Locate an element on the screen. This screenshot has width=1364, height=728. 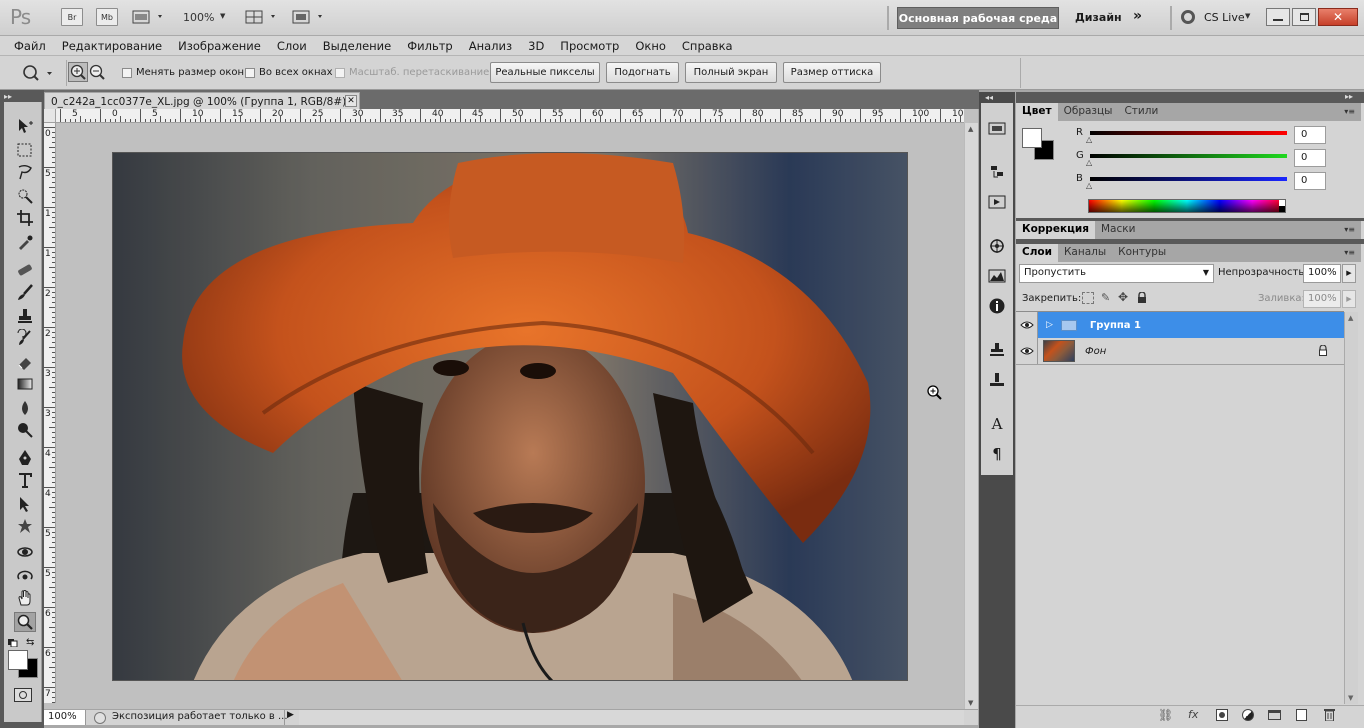
red-slider is located at coordinates (1188, 133).